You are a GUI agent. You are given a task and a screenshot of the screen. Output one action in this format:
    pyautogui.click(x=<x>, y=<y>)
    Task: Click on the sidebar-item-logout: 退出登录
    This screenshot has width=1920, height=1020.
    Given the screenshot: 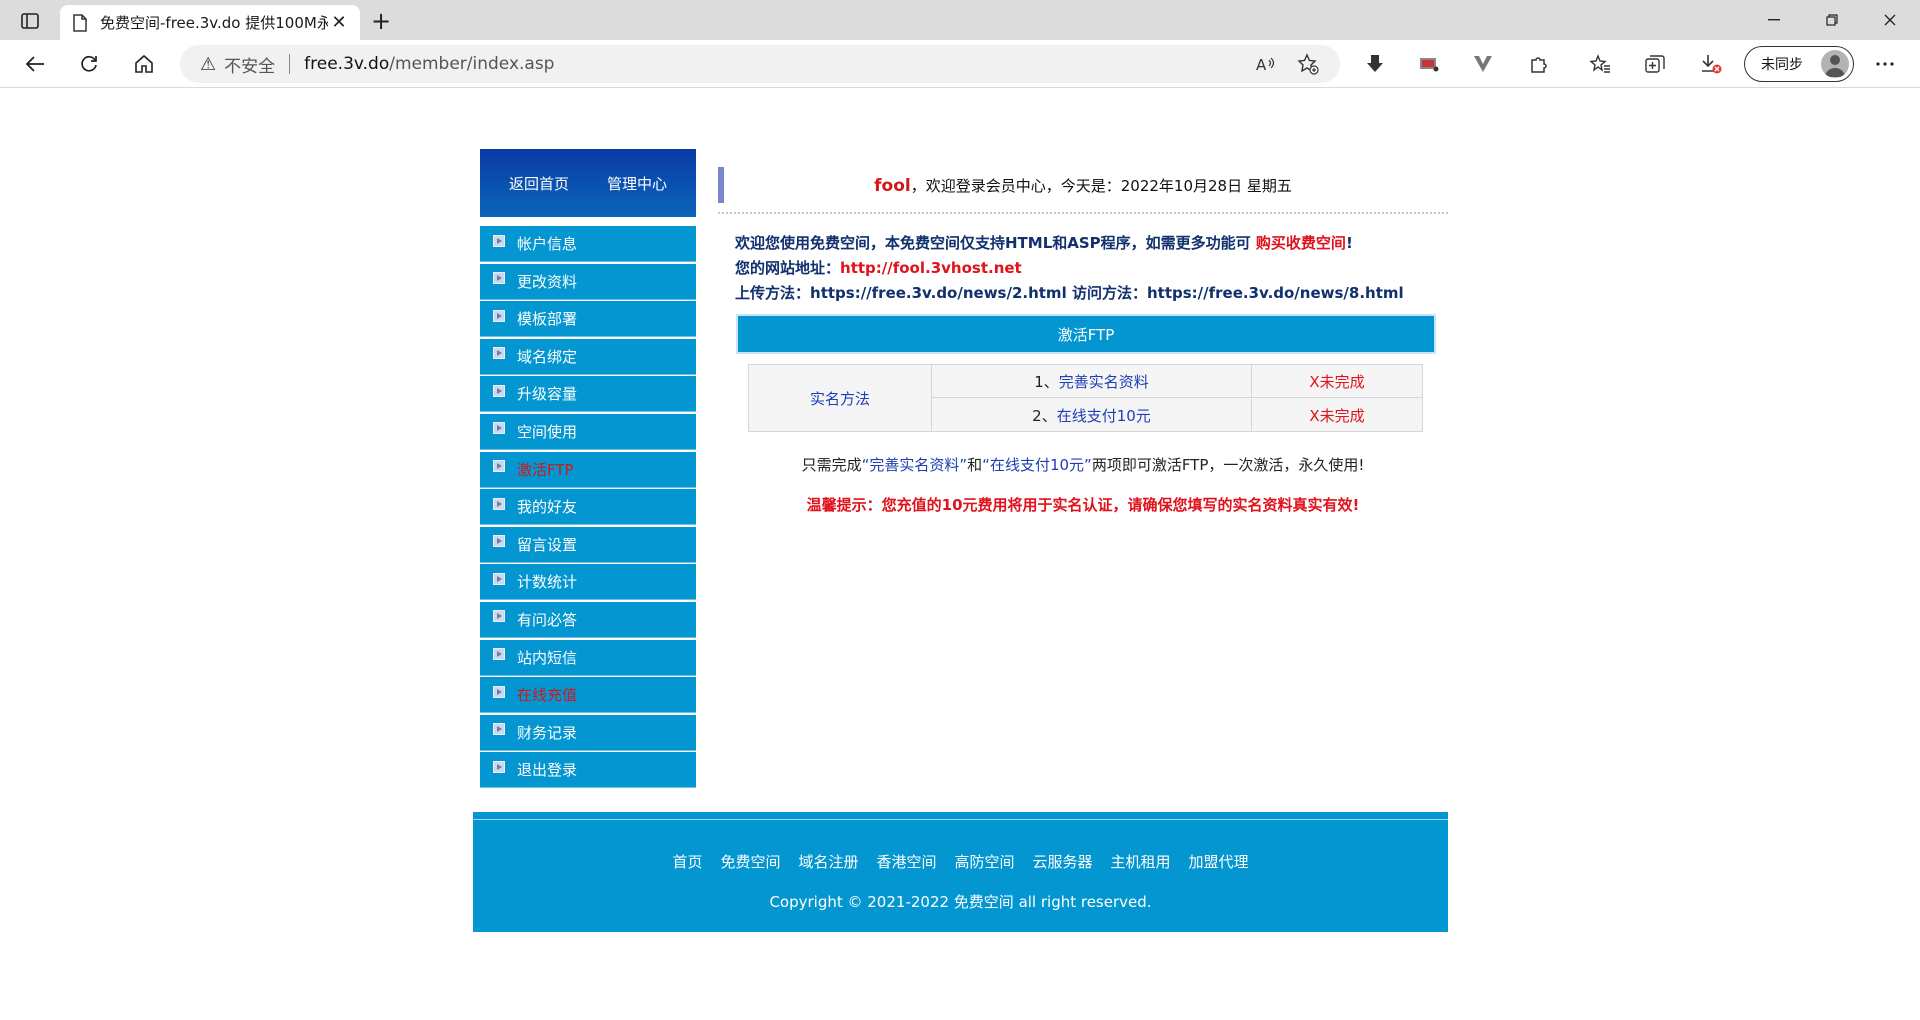 What is the action you would take?
    pyautogui.click(x=588, y=770)
    